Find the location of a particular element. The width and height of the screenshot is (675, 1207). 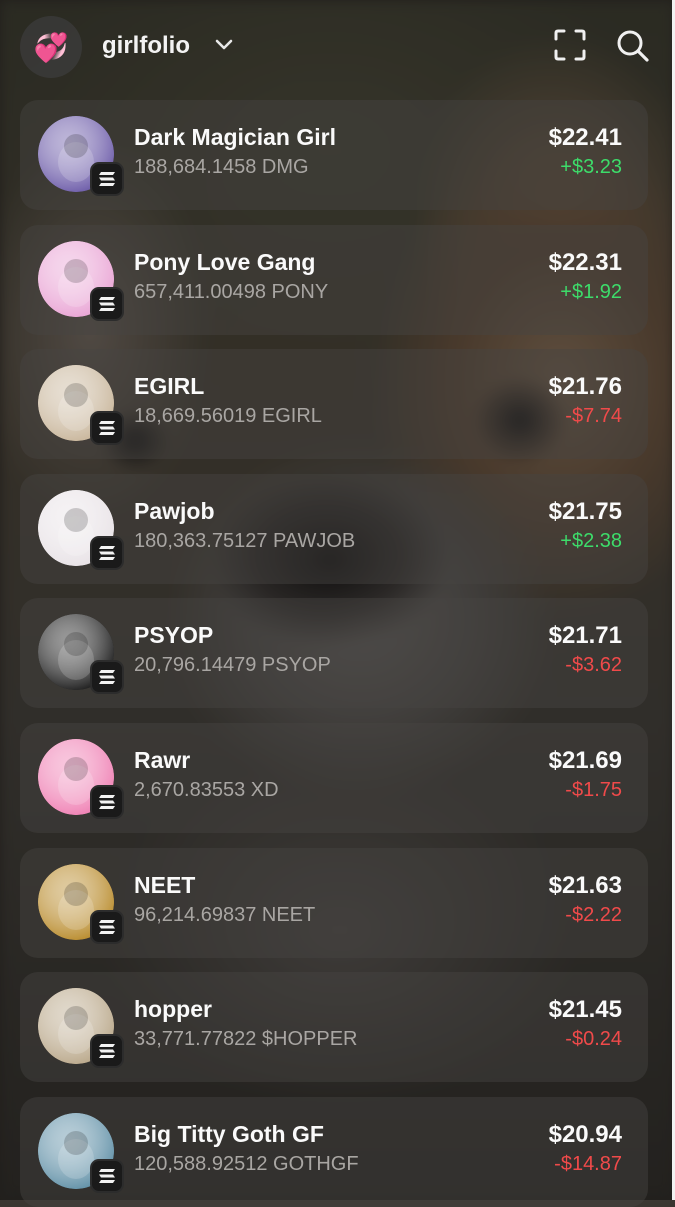

token-balance: 96,214.69837 NEET is located at coordinates (225, 914).